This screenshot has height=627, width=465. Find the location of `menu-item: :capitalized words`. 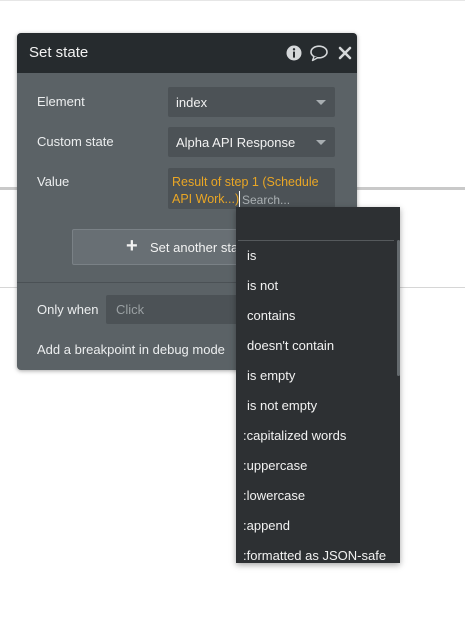

menu-item: :capitalized words is located at coordinates (316, 436).